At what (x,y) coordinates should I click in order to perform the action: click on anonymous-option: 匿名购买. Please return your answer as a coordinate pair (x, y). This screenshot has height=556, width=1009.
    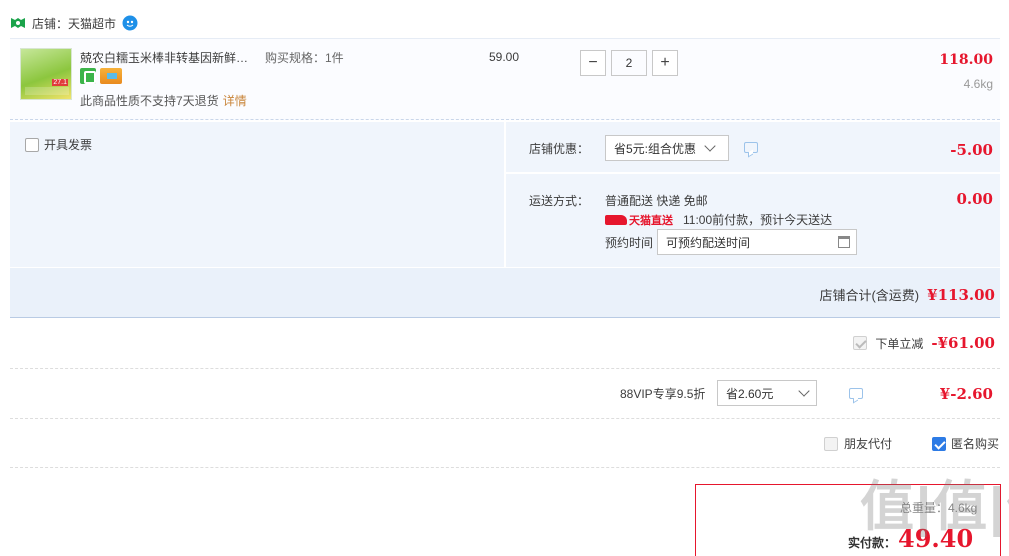
    Looking at the image, I should click on (965, 443).